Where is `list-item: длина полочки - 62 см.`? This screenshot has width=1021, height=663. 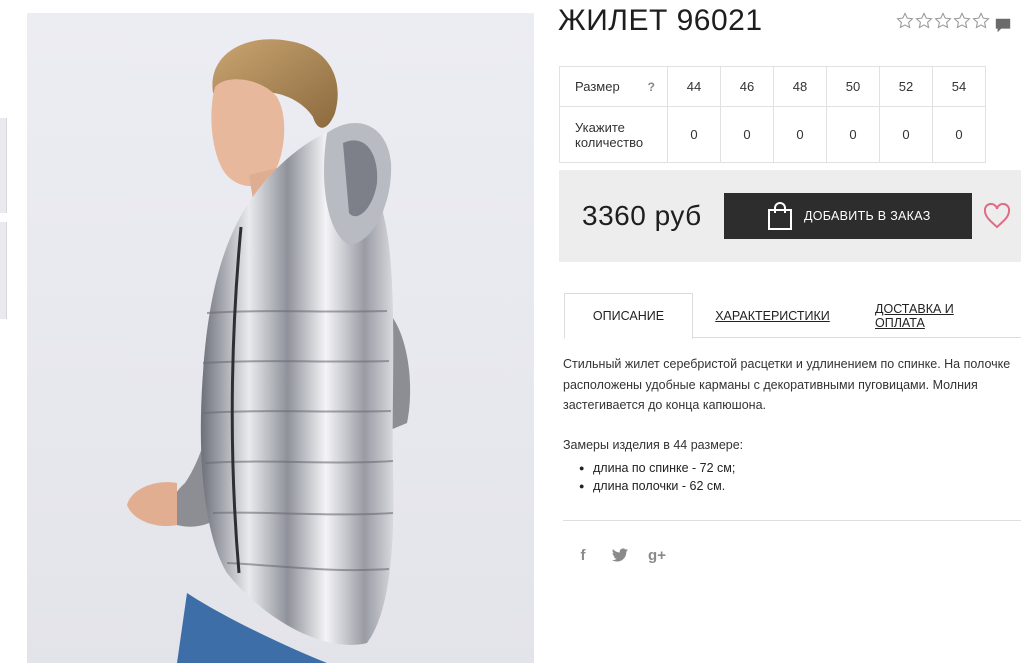
list-item: длина полочки - 62 см. is located at coordinates (657, 486).